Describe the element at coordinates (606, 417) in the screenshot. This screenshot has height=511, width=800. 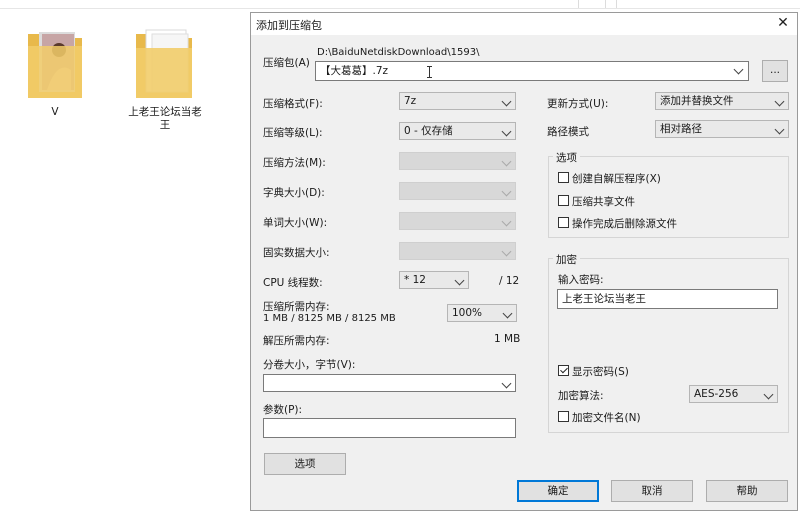
I see `encrypt-names-label: 加密文件名(N)` at that location.